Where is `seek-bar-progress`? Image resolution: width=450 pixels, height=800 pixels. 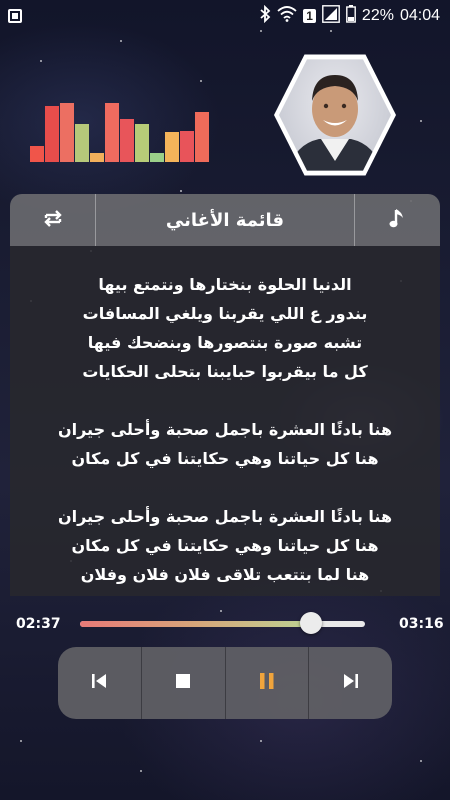 seek-bar-progress is located at coordinates (195, 624).